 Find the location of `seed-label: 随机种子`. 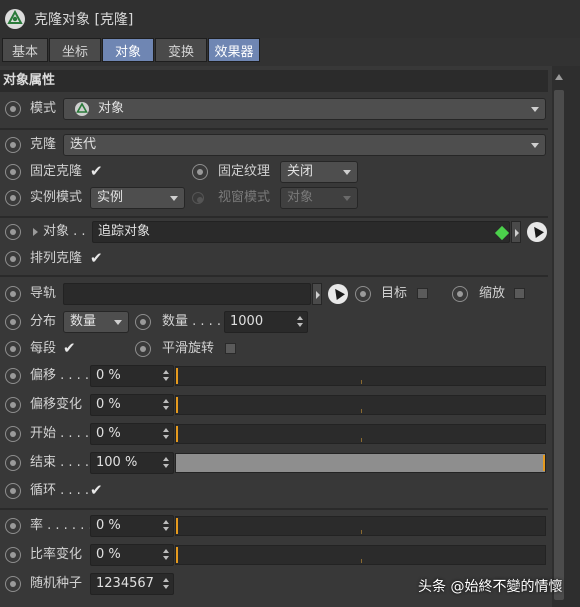

seed-label: 随机种子 is located at coordinates (56, 583).